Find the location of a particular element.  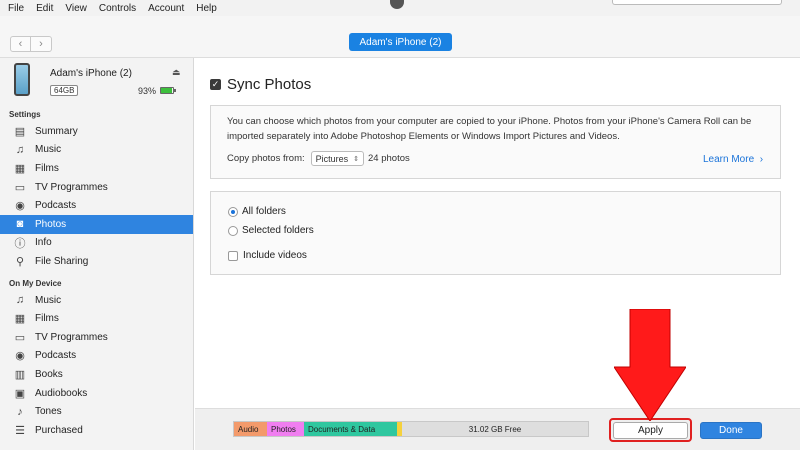

settings-item-films: ▦ Films is located at coordinates (96, 168).